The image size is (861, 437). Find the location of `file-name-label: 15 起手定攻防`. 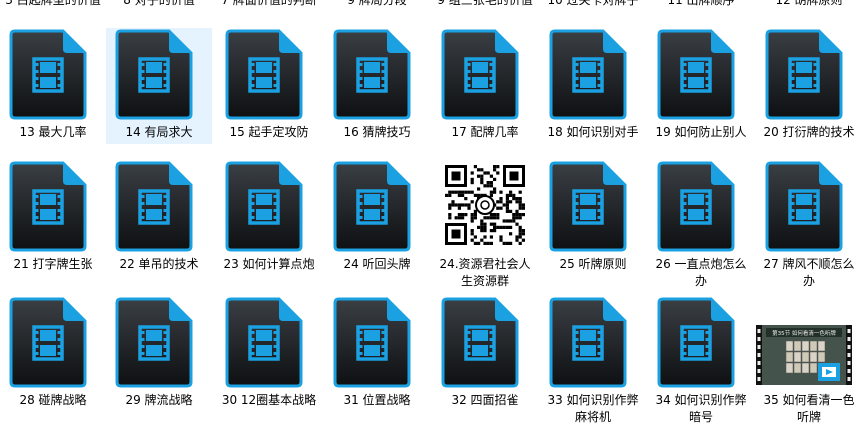

file-name-label: 15 起手定攻防 is located at coordinates (269, 132).